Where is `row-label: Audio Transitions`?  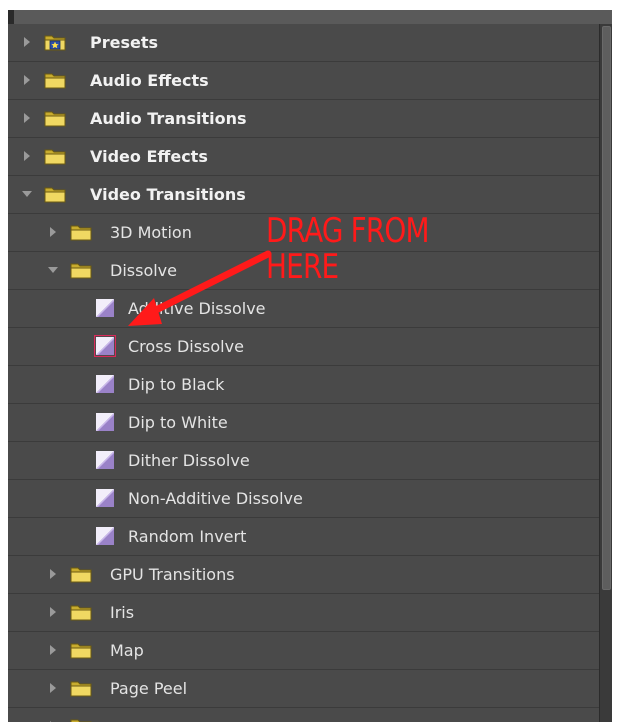
row-label: Audio Transitions is located at coordinates (168, 118).